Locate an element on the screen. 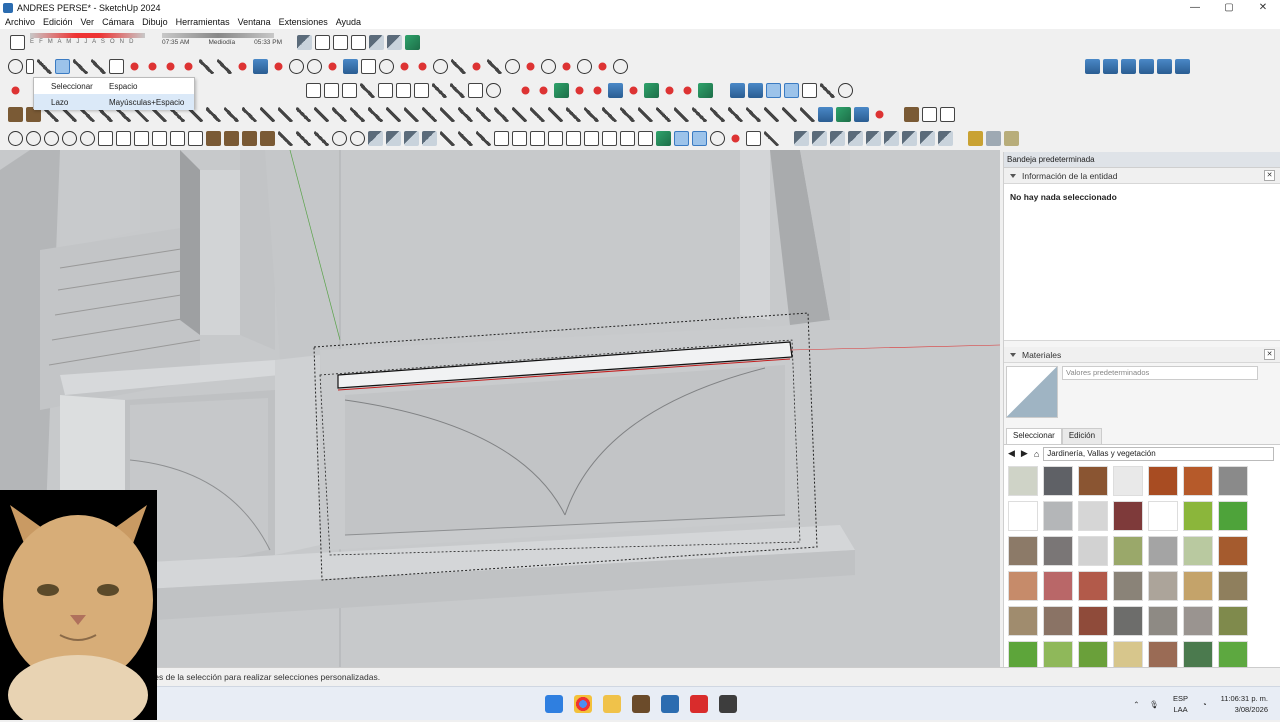  monochrome-icon is located at coordinates (412, 42).